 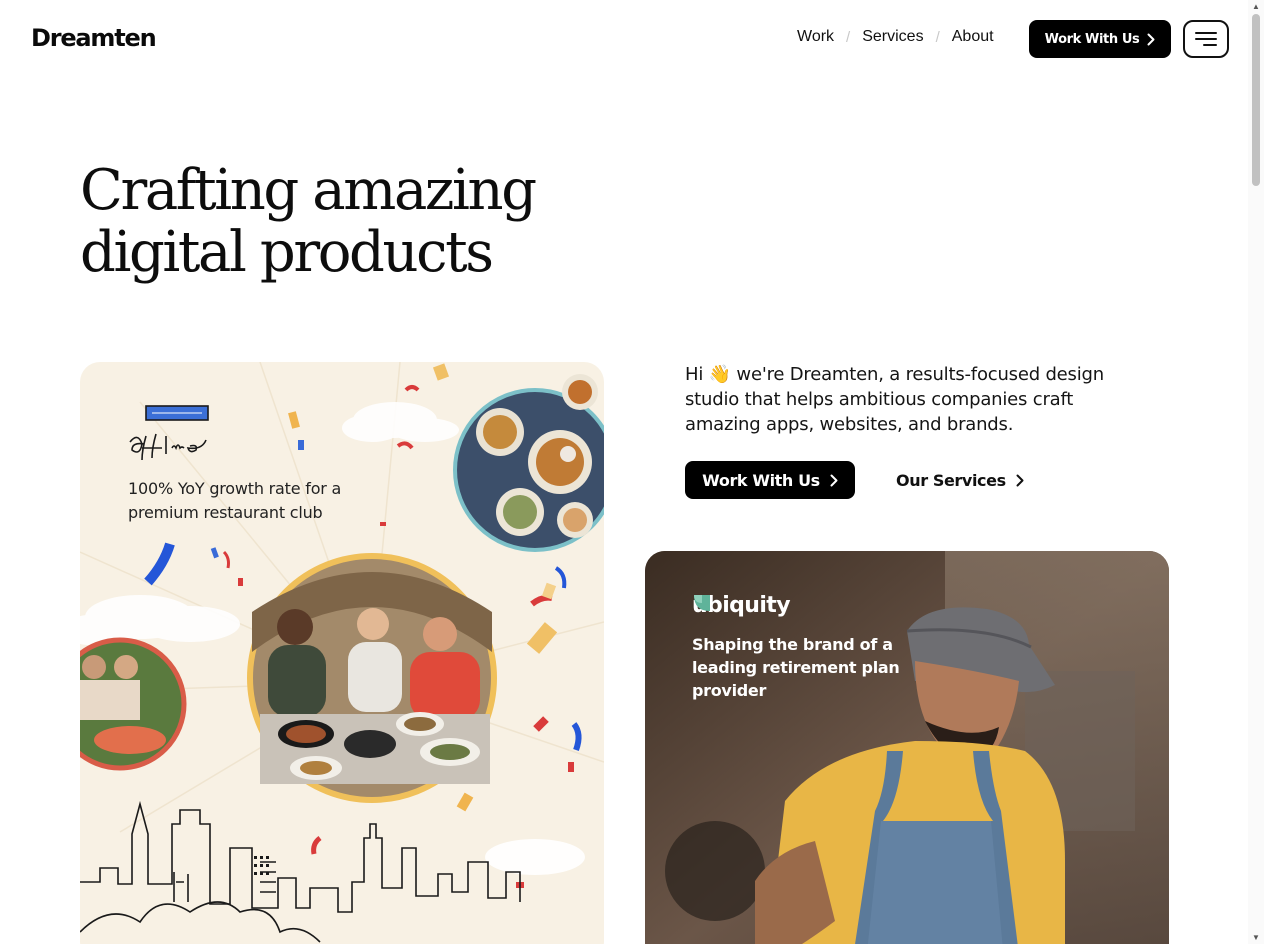 What do you see at coordinates (951, 480) in the screenshot?
I see `our-services-label: Our Services` at bounding box center [951, 480].